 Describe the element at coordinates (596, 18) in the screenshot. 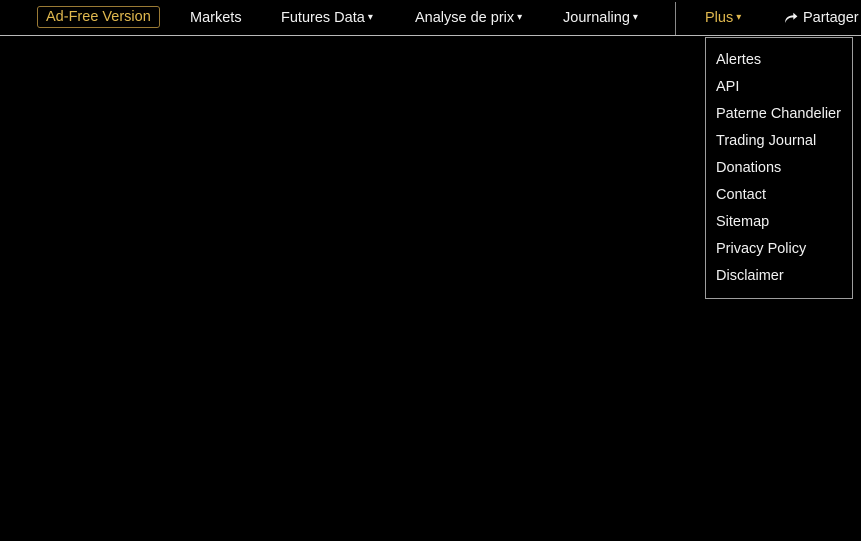

I see `nav-item-journaling-label: Journaling` at that location.